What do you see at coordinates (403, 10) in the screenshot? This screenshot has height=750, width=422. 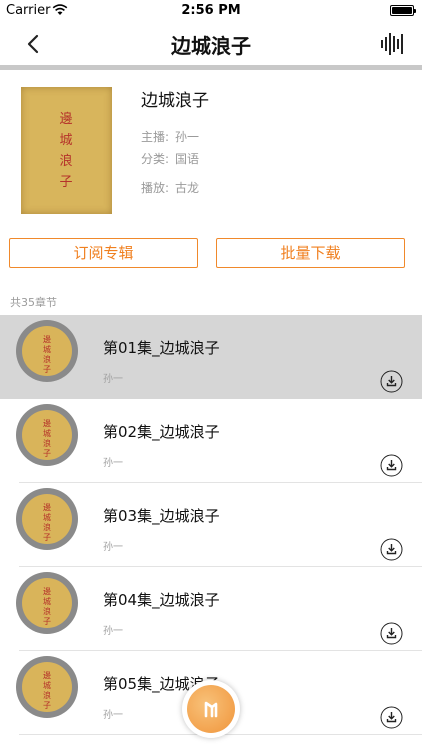 I see `battery-icon` at bounding box center [403, 10].